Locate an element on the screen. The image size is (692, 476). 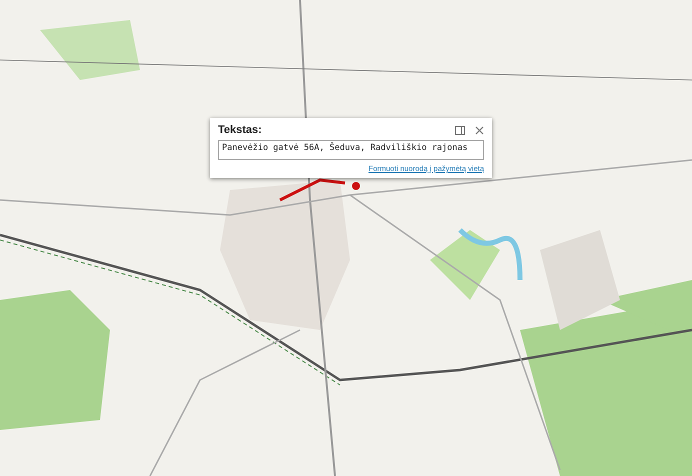
maximize-icon is located at coordinates (460, 130).